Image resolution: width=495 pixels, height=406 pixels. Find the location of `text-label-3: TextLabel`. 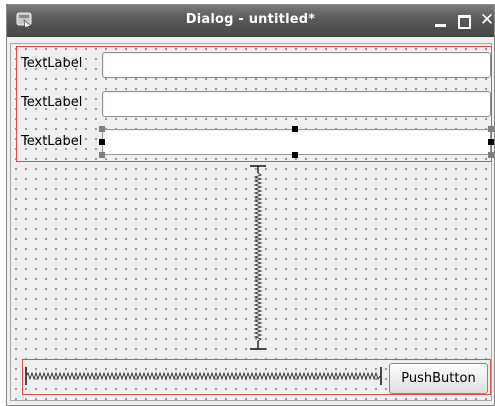

text-label-3: TextLabel is located at coordinates (51, 142).